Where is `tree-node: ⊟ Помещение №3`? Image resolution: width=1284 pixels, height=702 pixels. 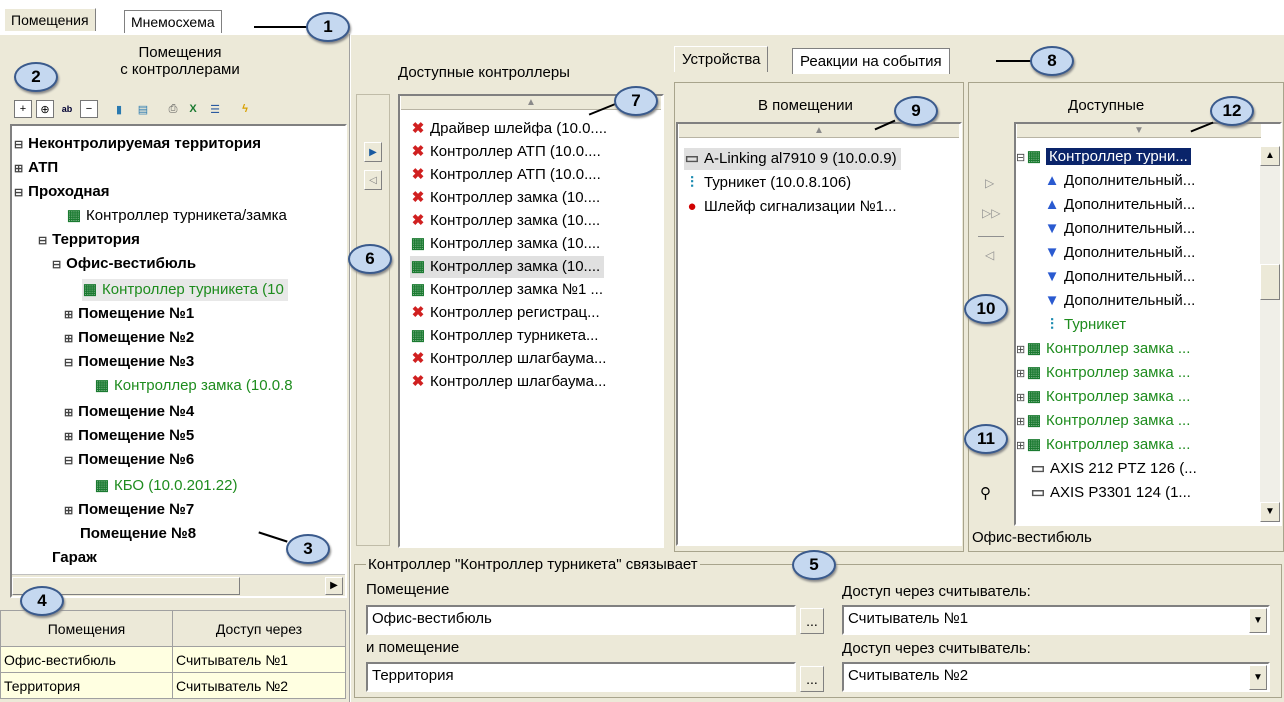 tree-node: ⊟ Помещение №3 is located at coordinates (129, 362).